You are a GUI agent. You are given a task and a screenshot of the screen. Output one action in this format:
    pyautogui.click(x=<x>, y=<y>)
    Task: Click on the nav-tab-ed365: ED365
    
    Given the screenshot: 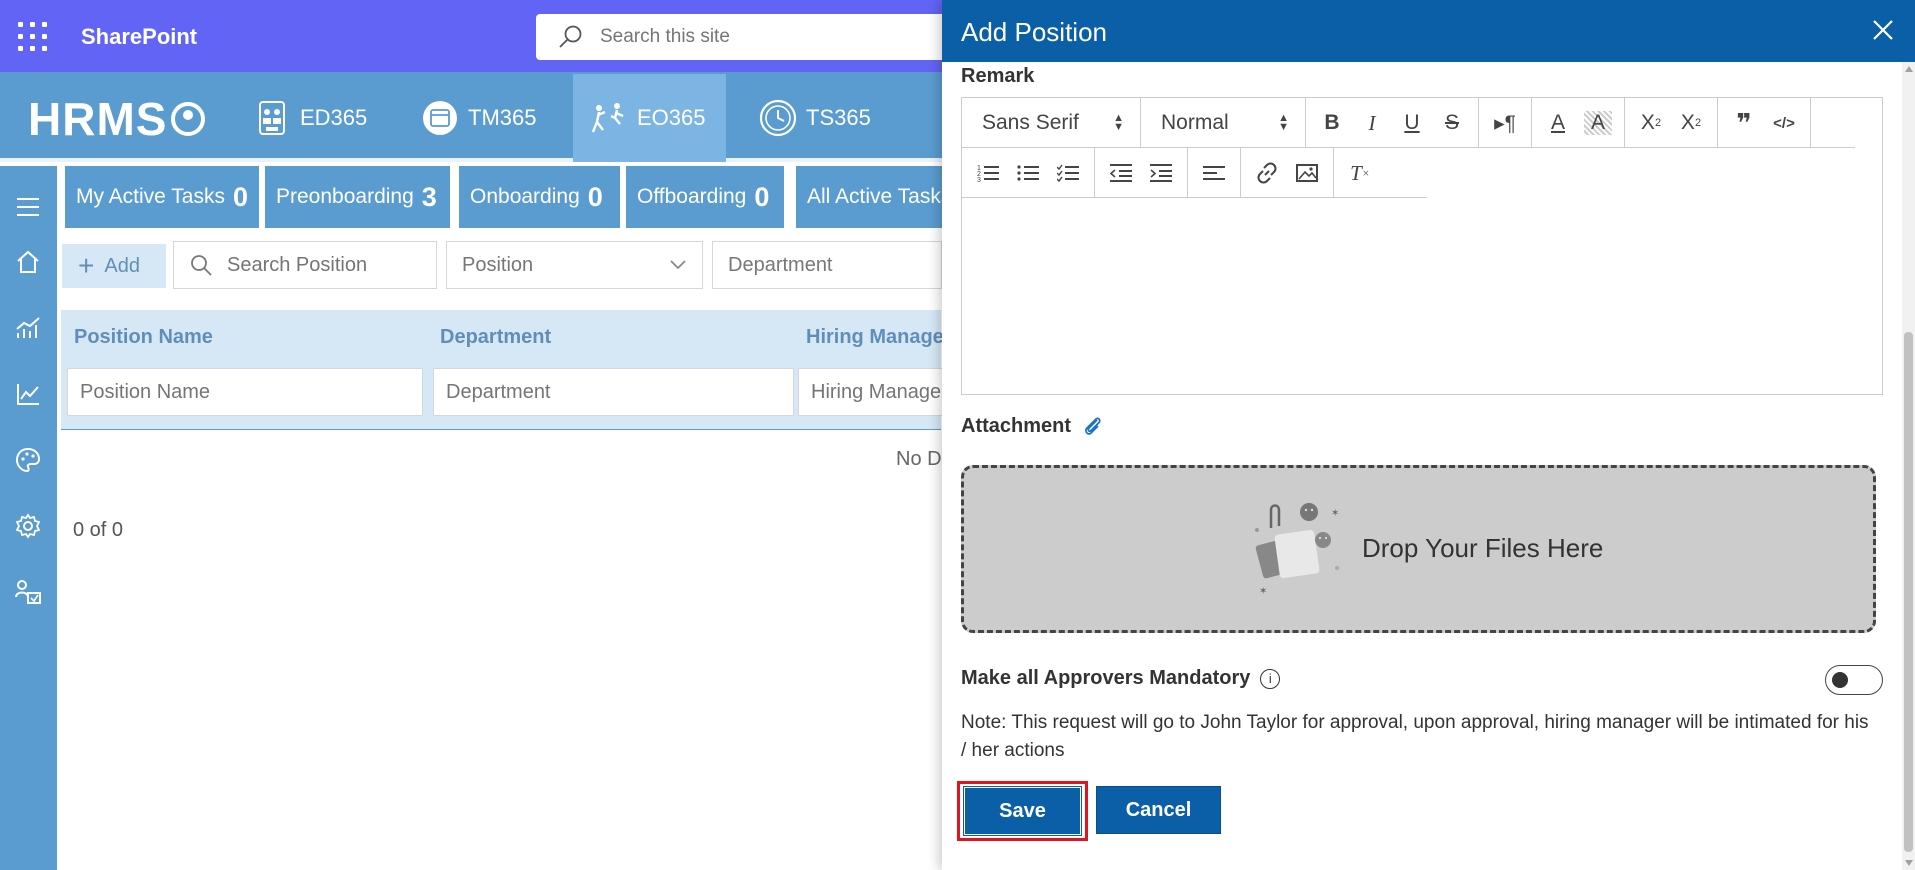 What is the action you would take?
    pyautogui.click(x=309, y=118)
    